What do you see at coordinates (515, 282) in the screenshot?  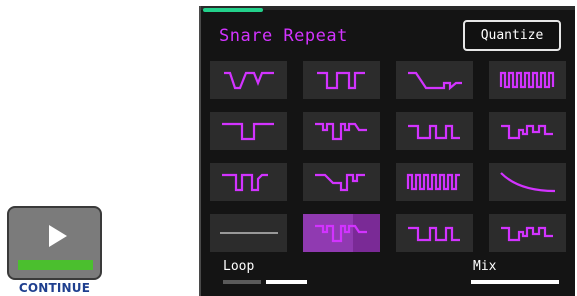 I see `mix-slider` at bounding box center [515, 282].